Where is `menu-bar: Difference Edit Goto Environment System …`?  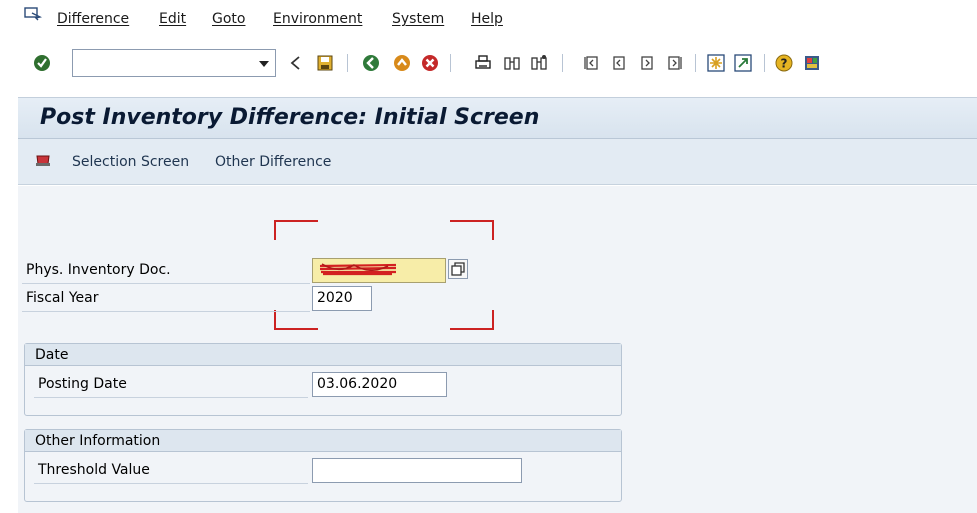 menu-bar: Difference Edit Goto Environment System … is located at coordinates (488, 19).